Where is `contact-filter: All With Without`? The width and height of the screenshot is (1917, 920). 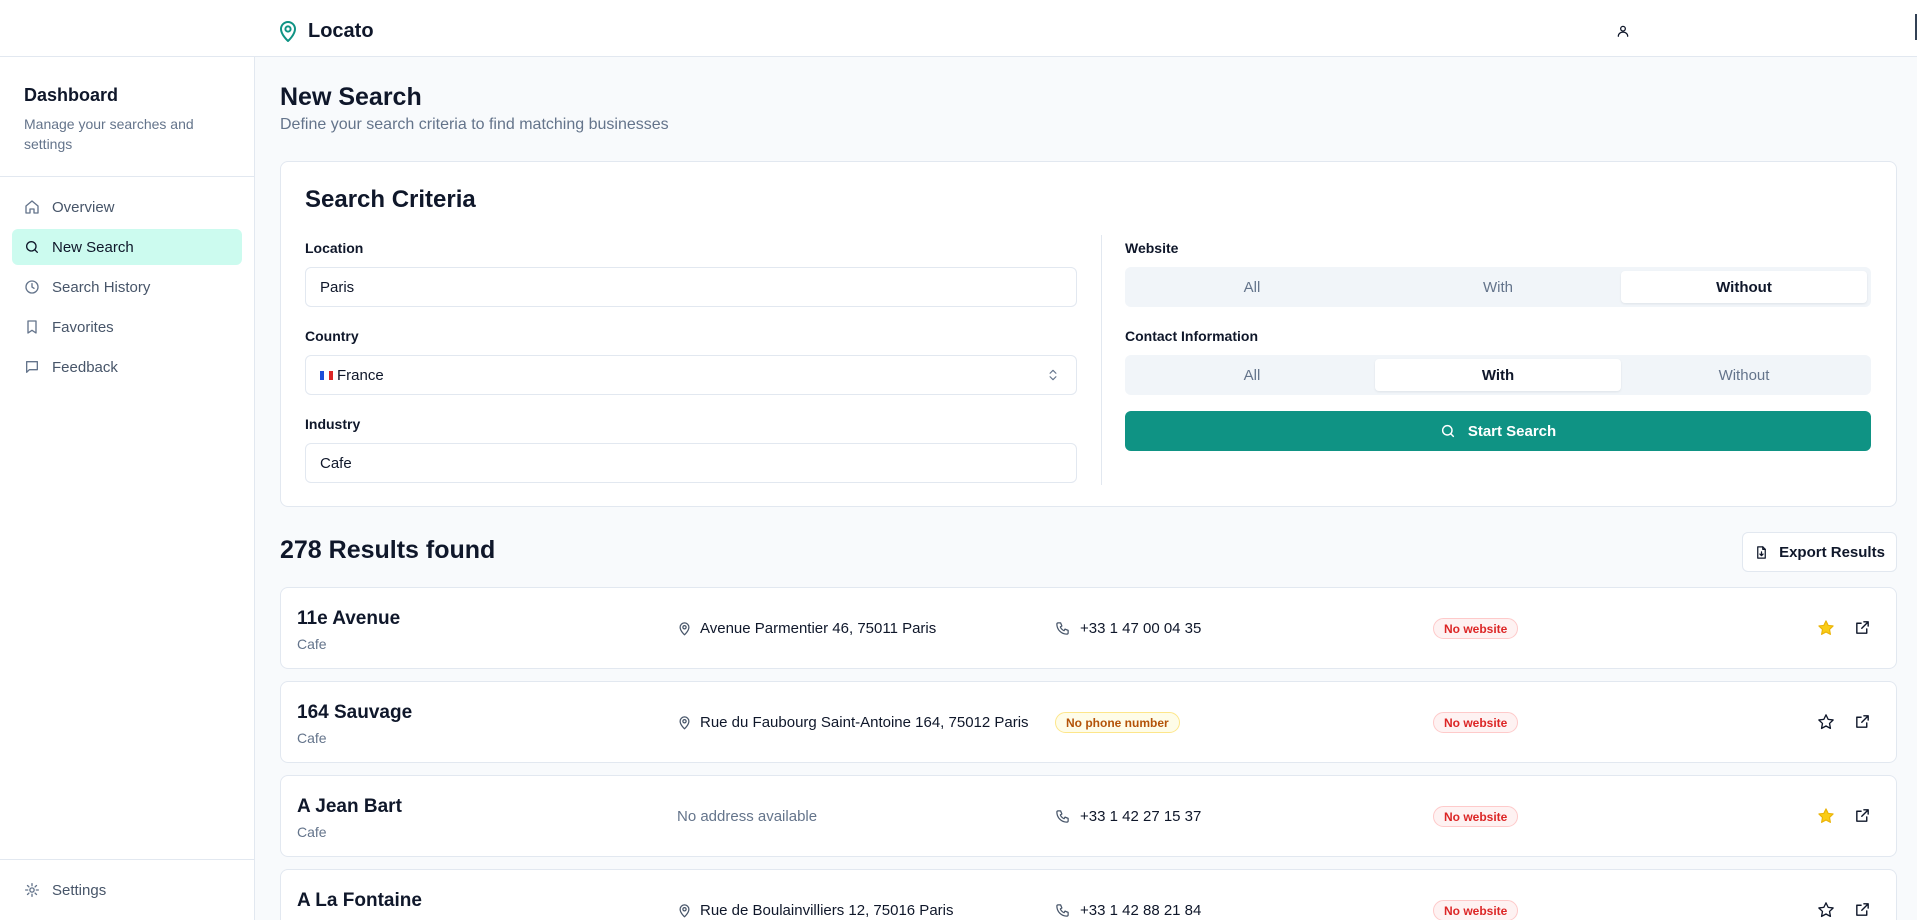
contact-filter: All With Without is located at coordinates (1498, 375).